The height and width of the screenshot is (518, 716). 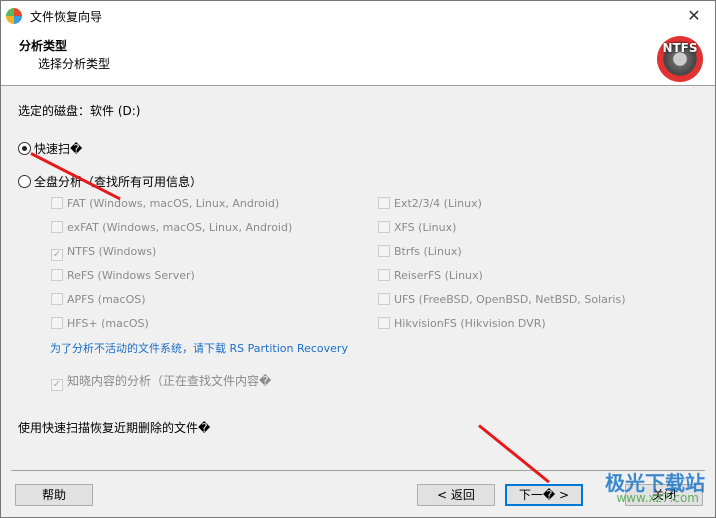 I want to click on page-title: 分析类型, so click(x=43, y=46).